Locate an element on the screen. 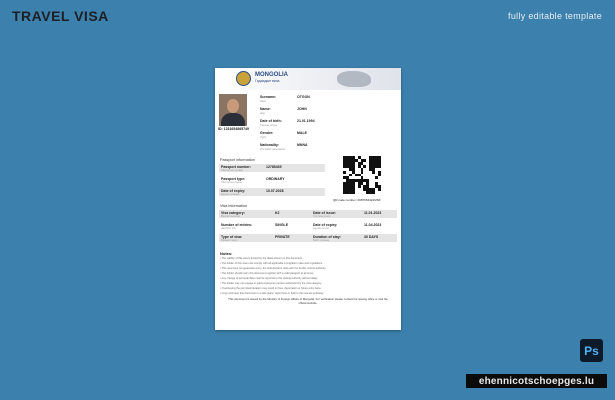  qr-caption: QR code number: 0987654321MNF is located at coordinates (357, 200).